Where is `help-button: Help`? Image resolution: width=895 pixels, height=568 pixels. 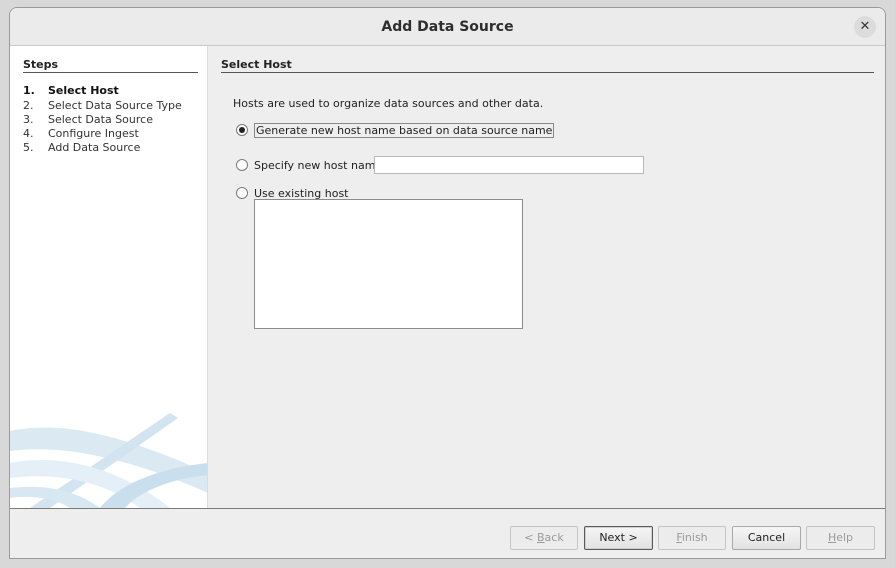 help-button: Help is located at coordinates (840, 538).